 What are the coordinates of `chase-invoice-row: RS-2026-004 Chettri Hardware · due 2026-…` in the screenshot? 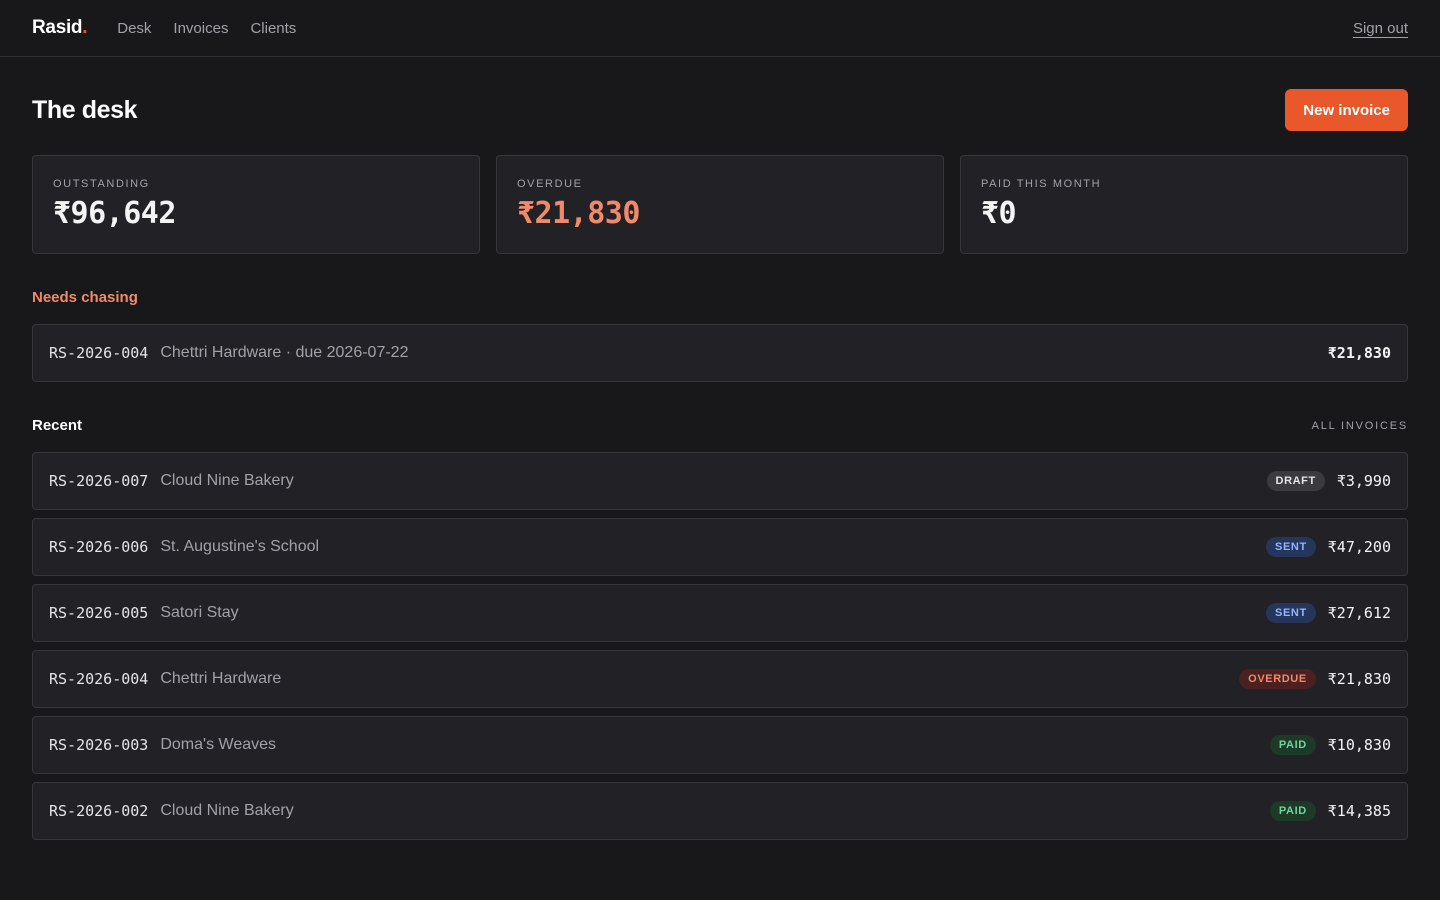 It's located at (720, 353).